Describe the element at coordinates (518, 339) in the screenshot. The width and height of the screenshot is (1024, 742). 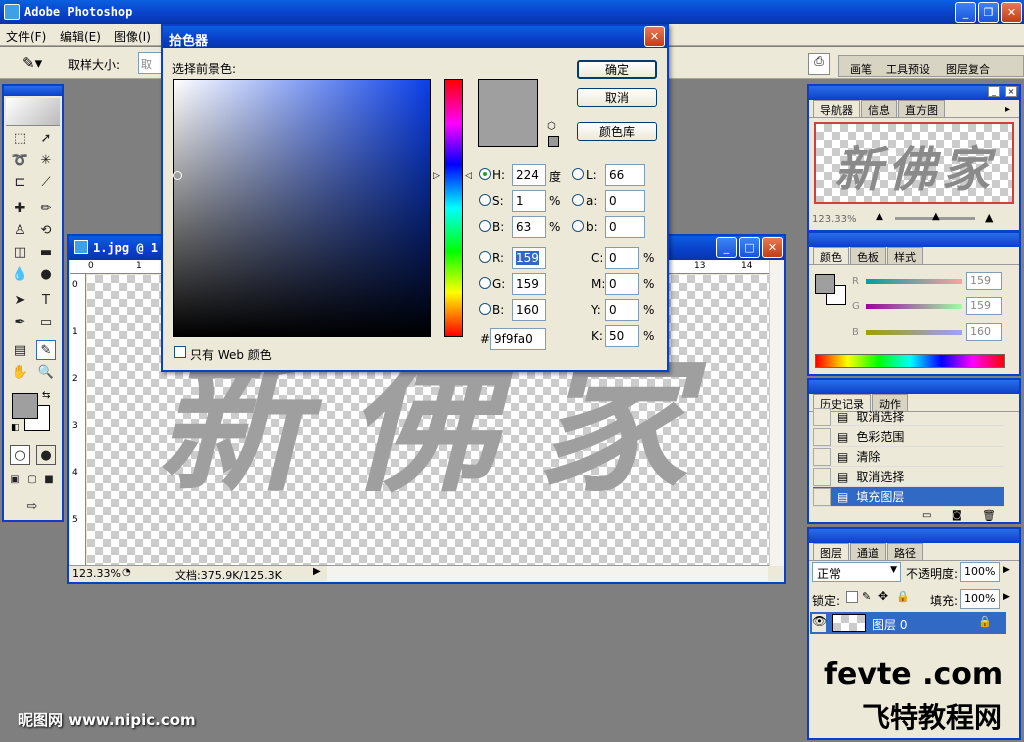
I see `field-hex: 9f9fa0` at that location.